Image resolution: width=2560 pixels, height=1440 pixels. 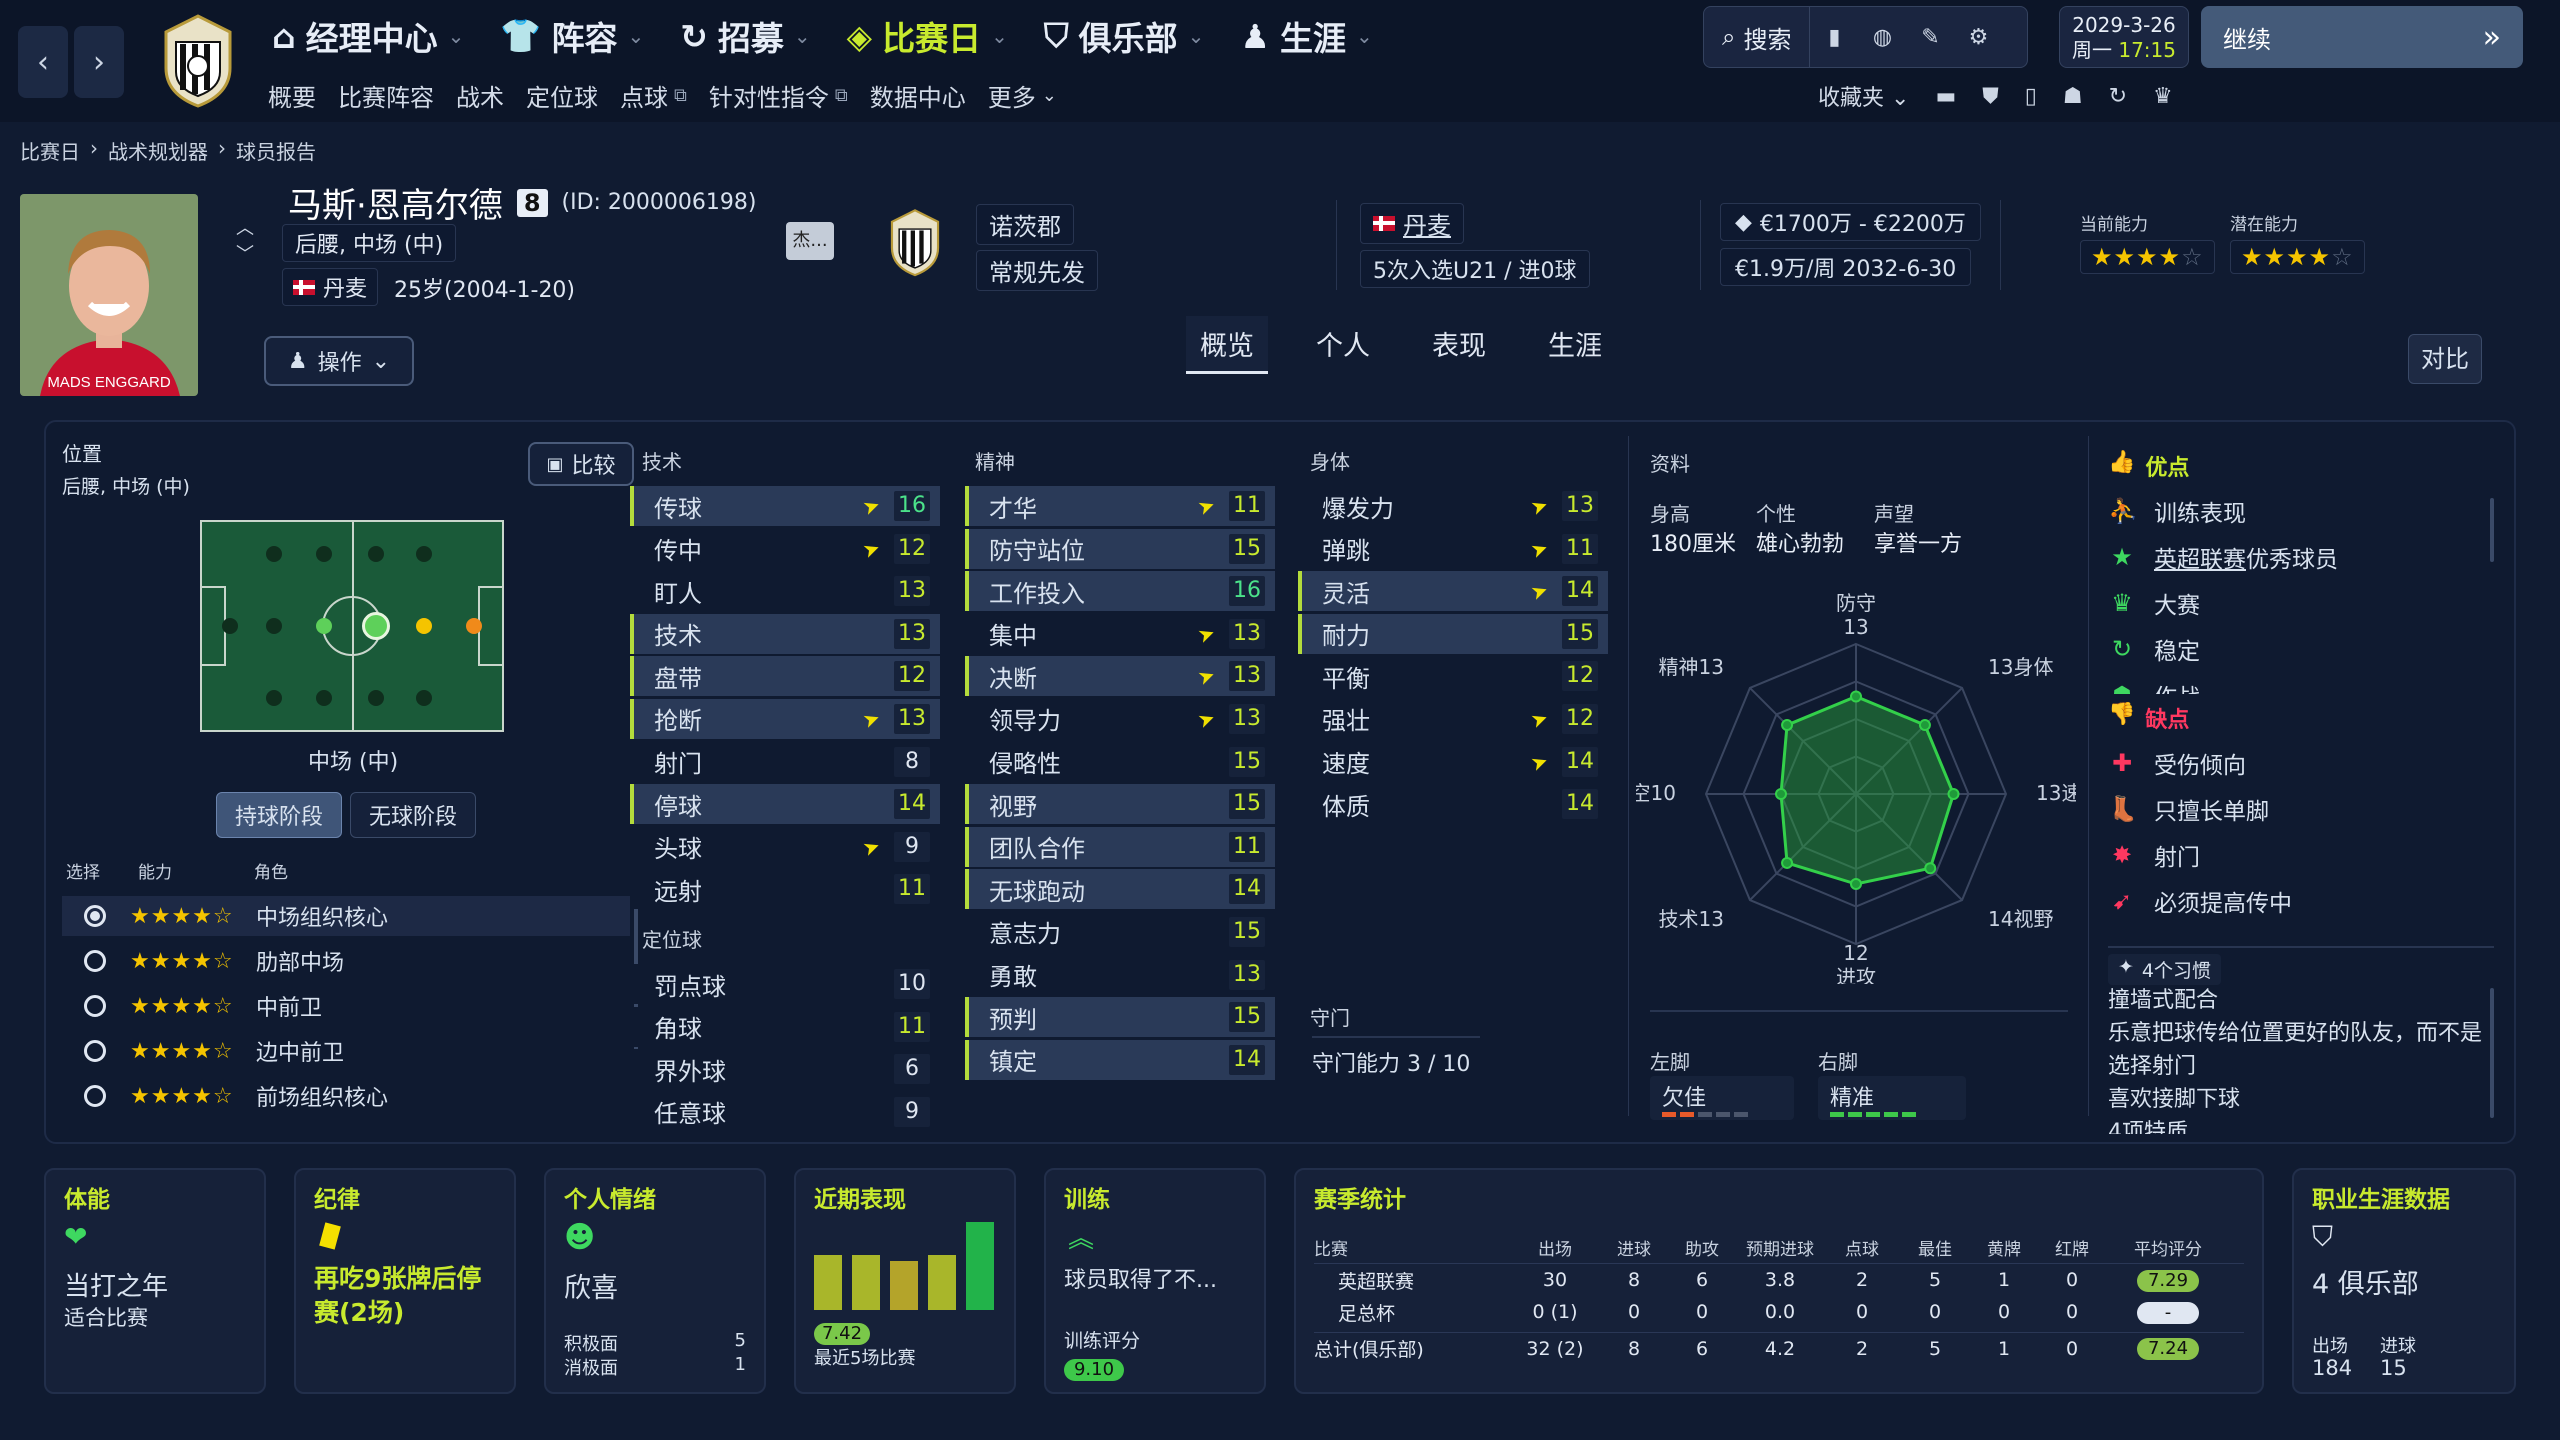 What do you see at coordinates (785, 846) in the screenshot?
I see `attribute-row: 头球 ➤ 9` at bounding box center [785, 846].